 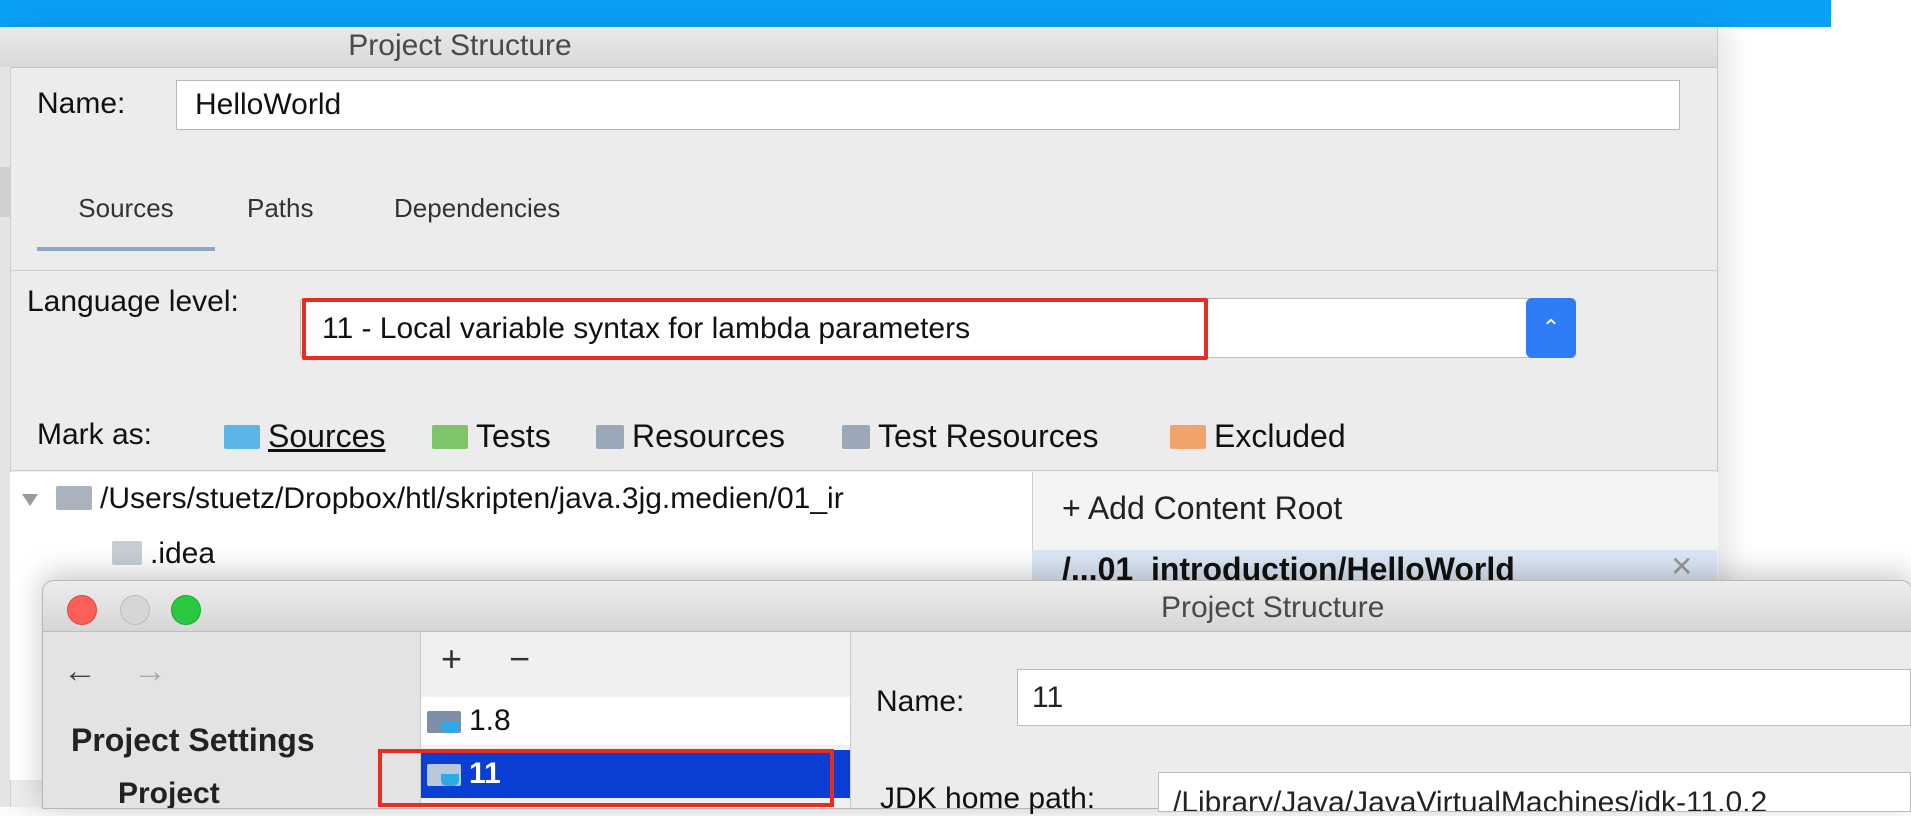 I want to click on language-level-dropdown-button: ⌃, so click(x=1551, y=328).